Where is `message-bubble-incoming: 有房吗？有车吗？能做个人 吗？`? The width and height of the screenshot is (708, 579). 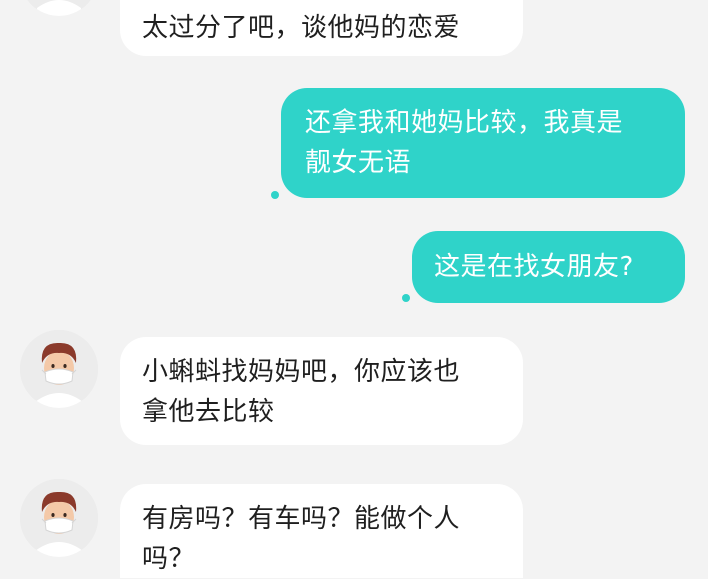 message-bubble-incoming: 有房吗？有车吗？能做个人 吗？ is located at coordinates (321, 531).